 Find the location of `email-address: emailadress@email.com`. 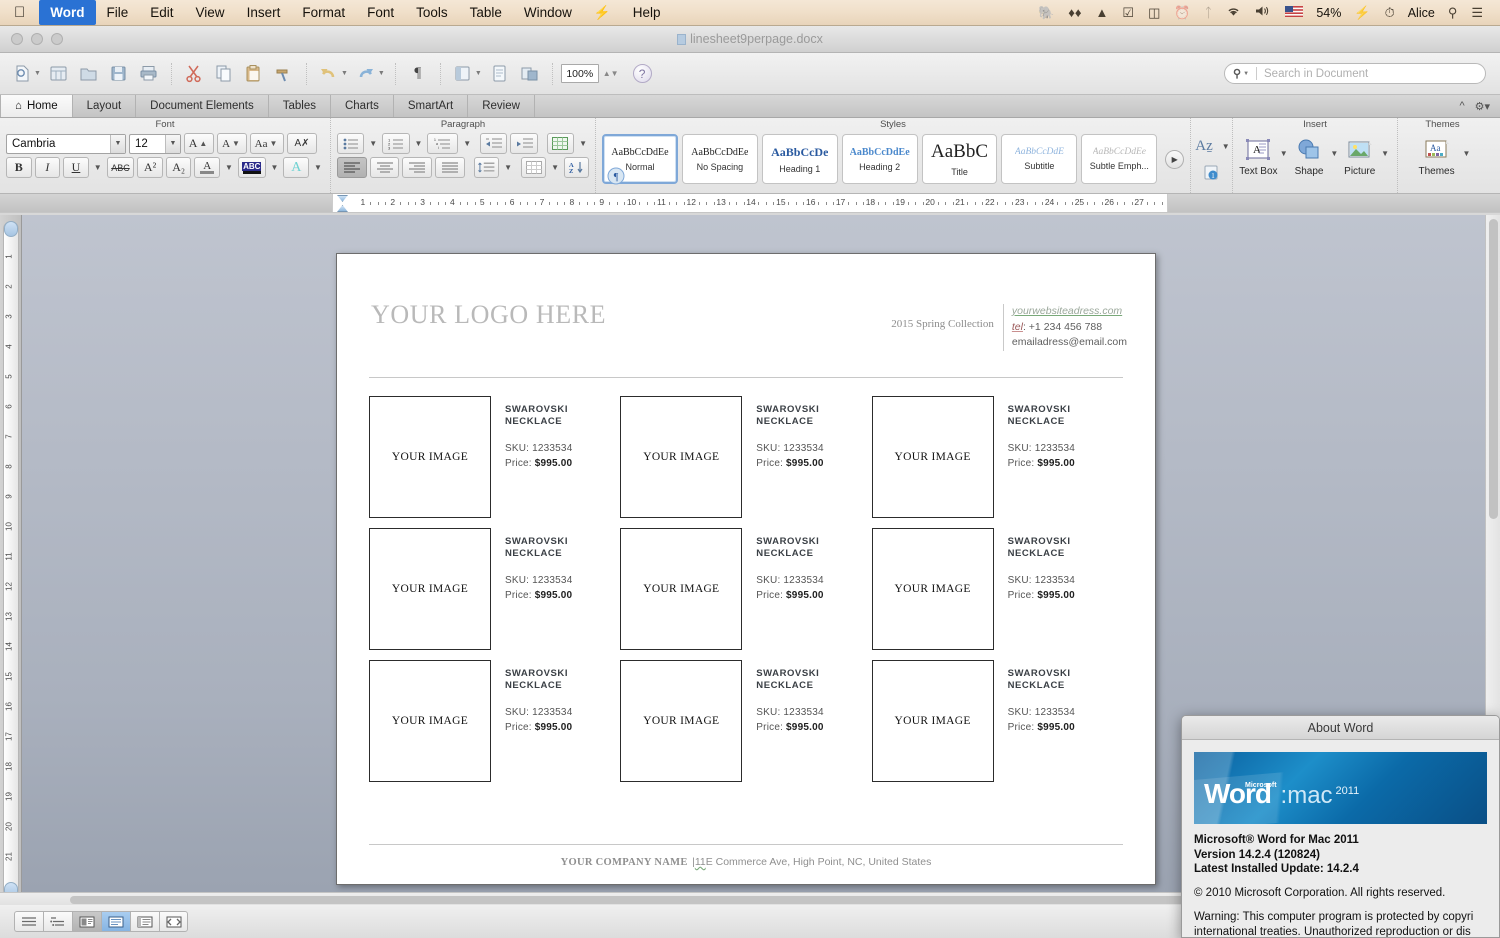

email-address: emailadress@email.com is located at coordinates (1069, 343).